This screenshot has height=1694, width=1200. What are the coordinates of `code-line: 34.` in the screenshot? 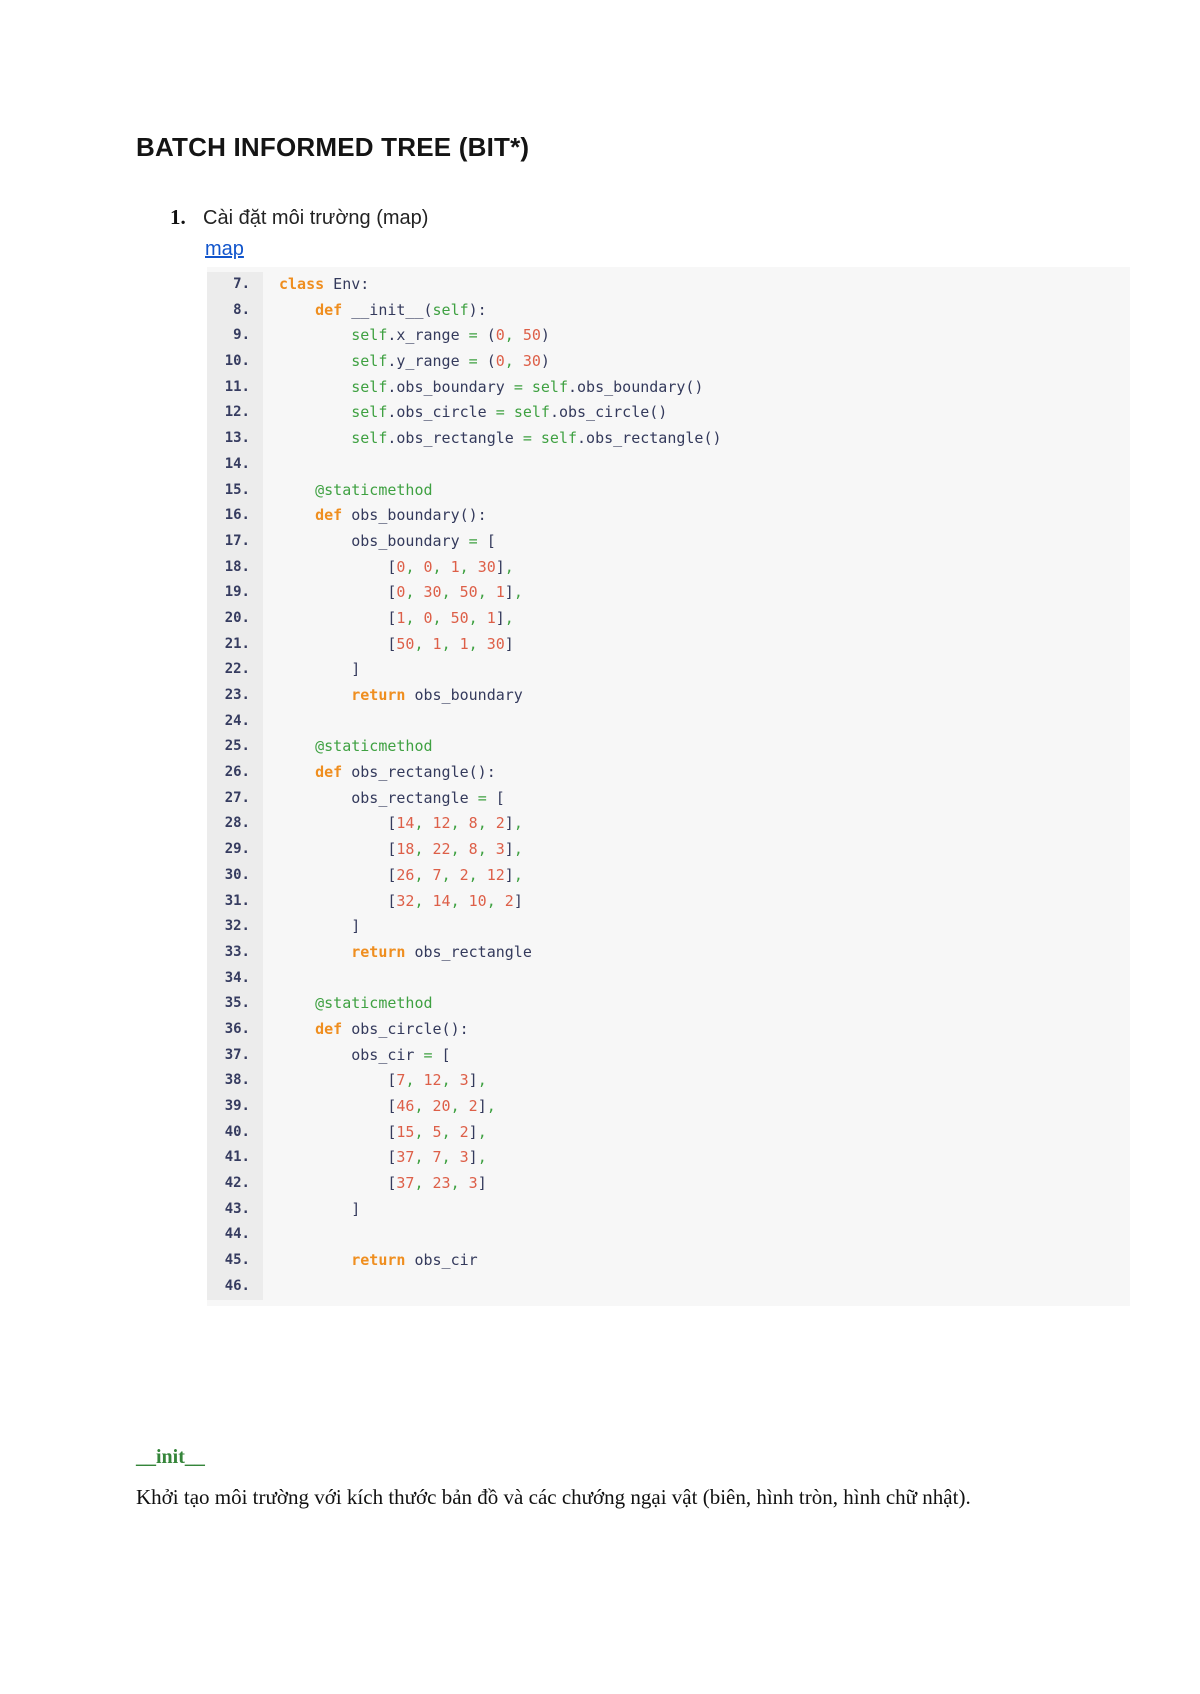 It's located at (668, 978).